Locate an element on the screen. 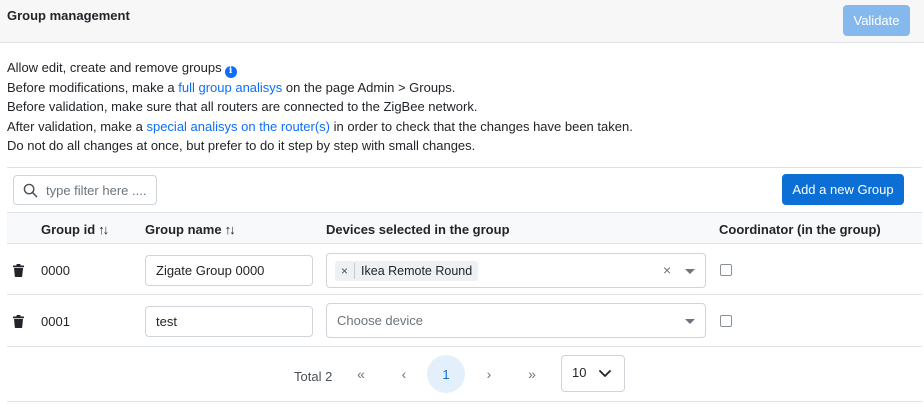  filter-input is located at coordinates (99, 190).